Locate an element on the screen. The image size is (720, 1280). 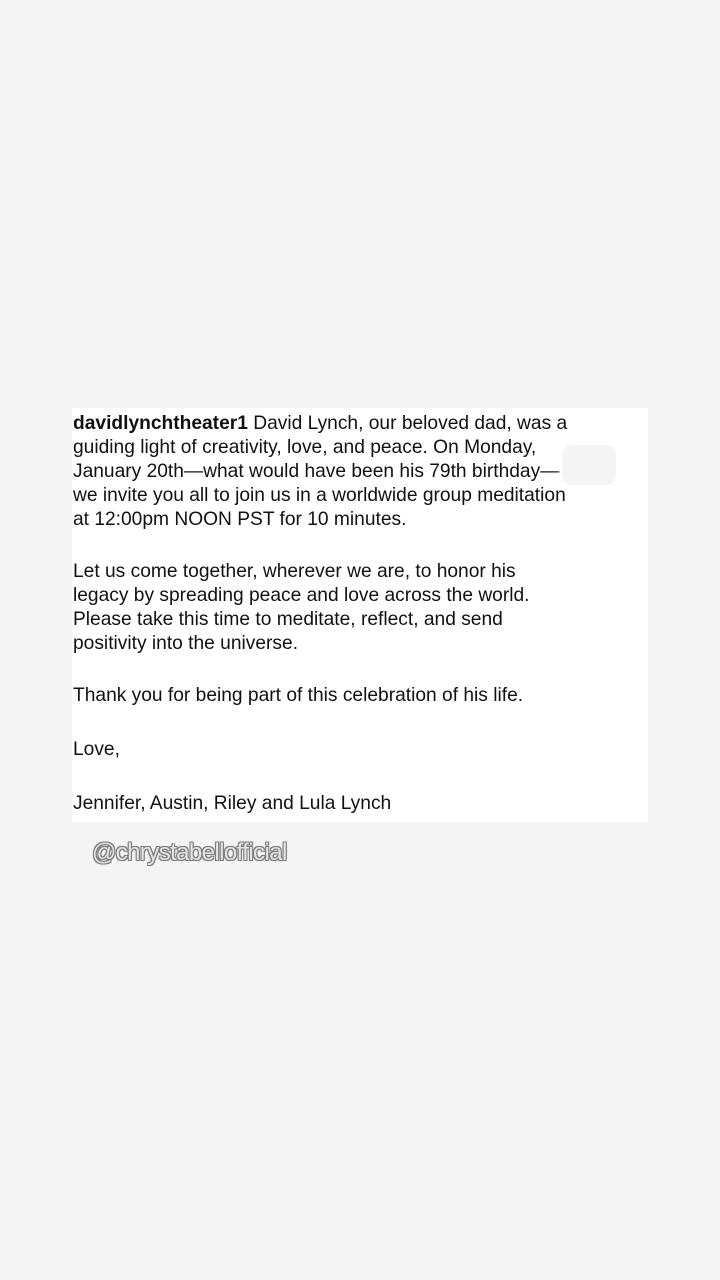
caption-text-line-1: David Lynch, our beloved dad, was a is located at coordinates (407, 423).